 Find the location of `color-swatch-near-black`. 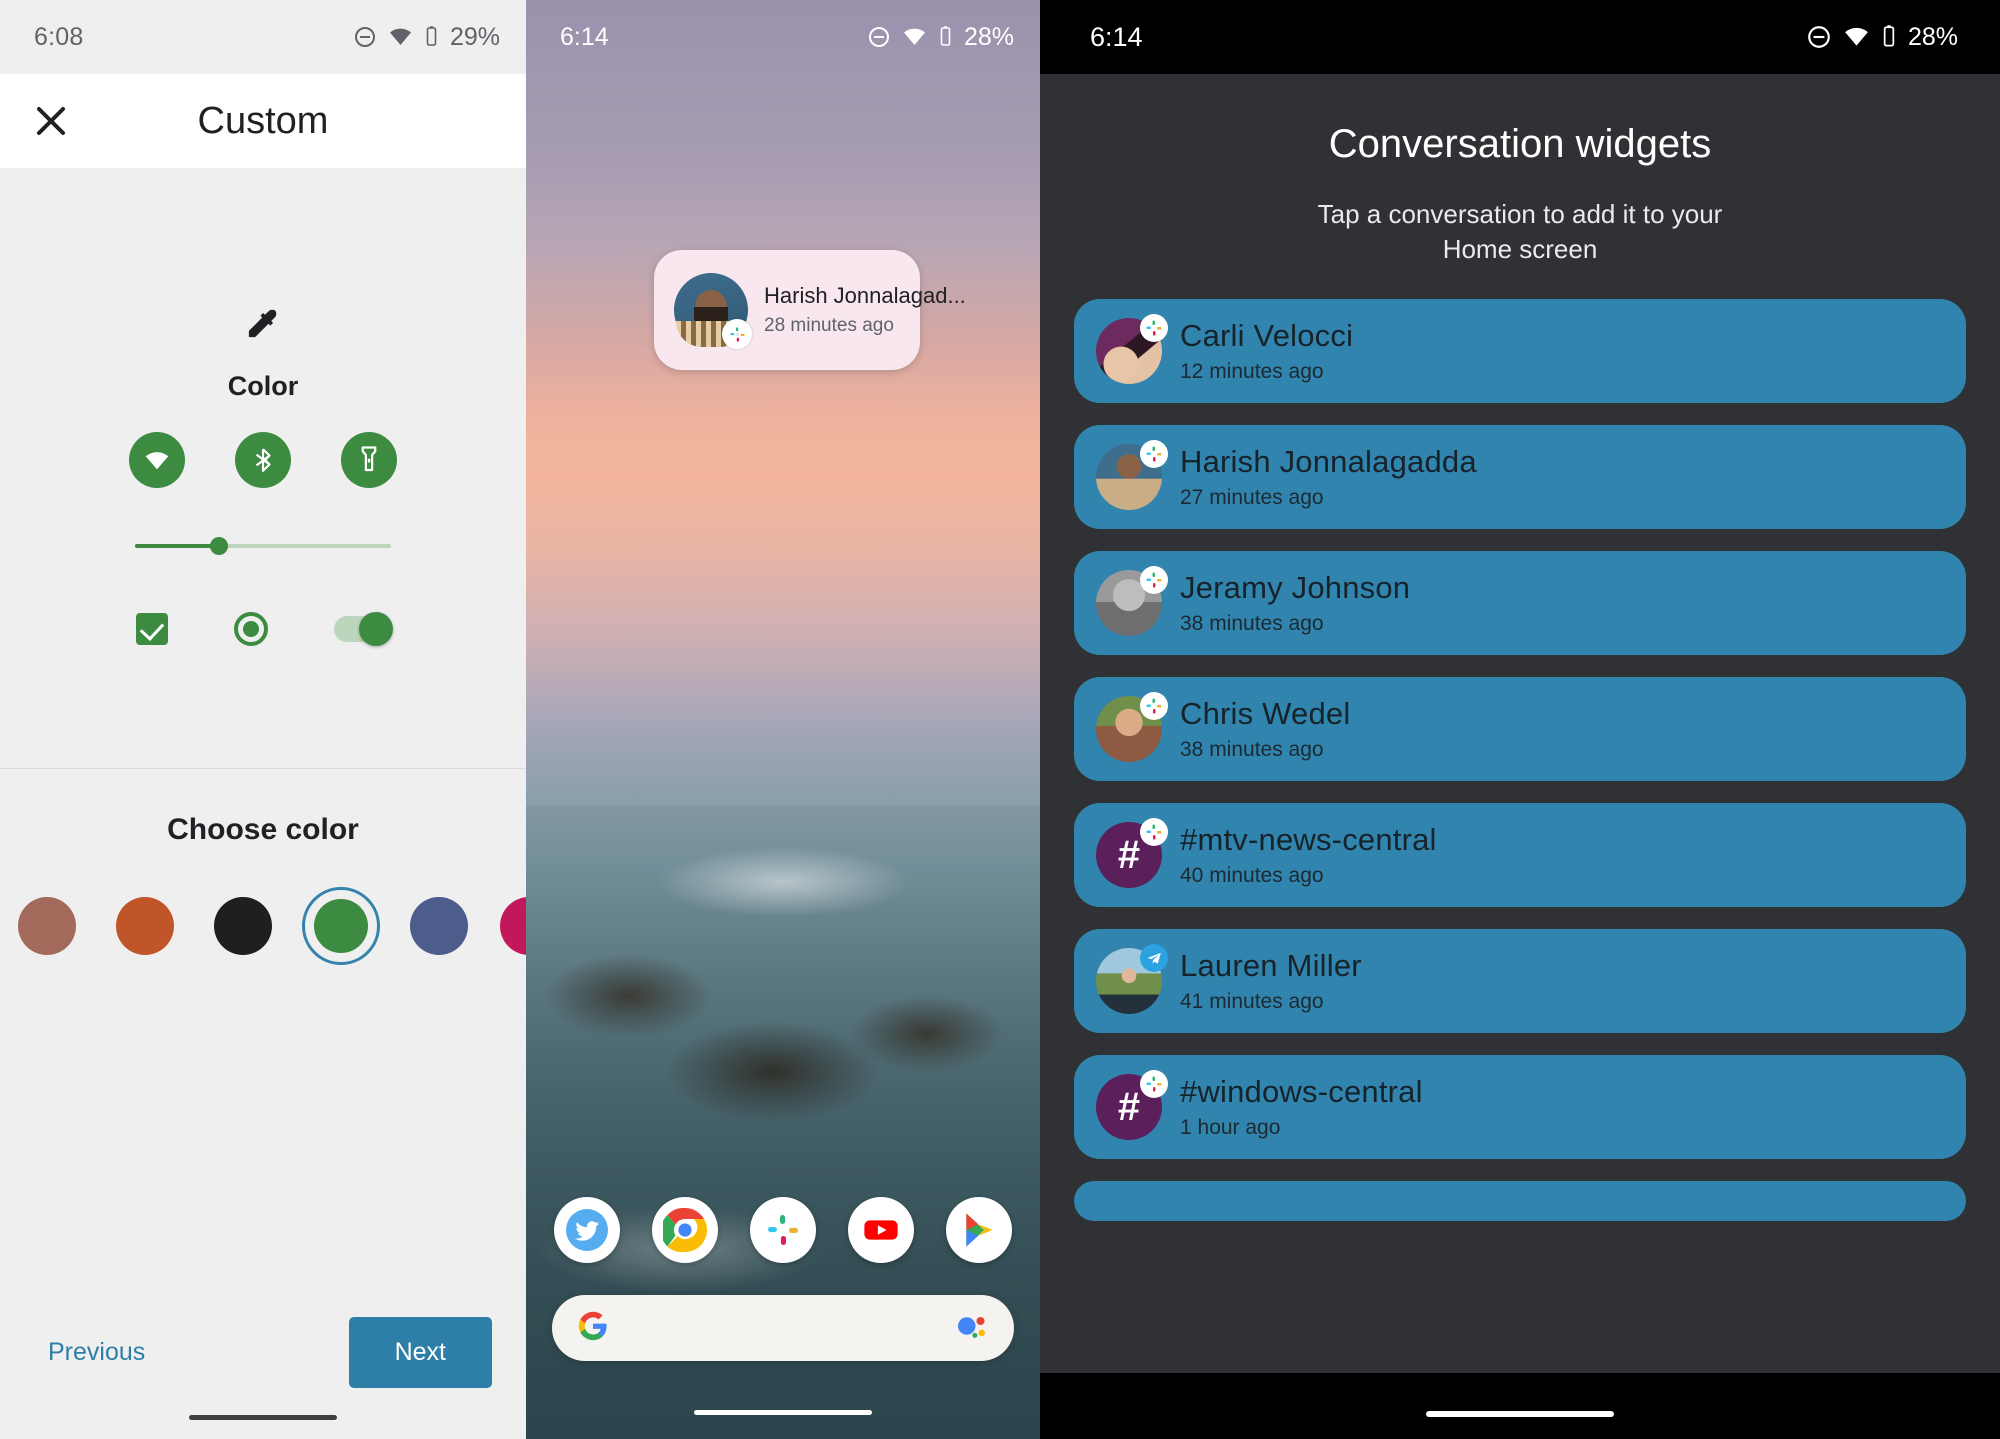

color-swatch-near-black is located at coordinates (243, 926).